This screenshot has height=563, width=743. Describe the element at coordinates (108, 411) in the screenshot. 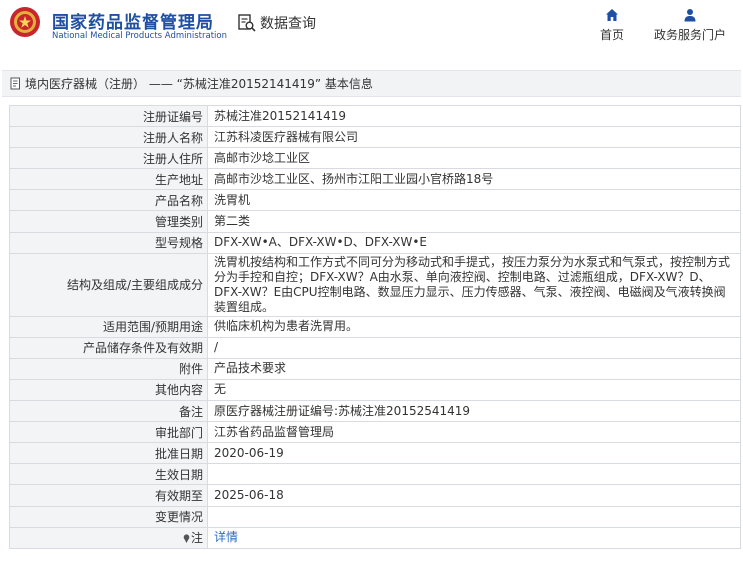

I see `field-label: 备注` at that location.